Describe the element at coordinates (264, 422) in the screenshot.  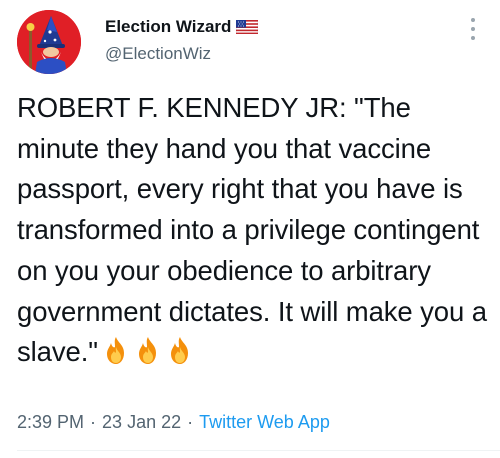
I see `tweet-source-link: Twitter Web App` at that location.